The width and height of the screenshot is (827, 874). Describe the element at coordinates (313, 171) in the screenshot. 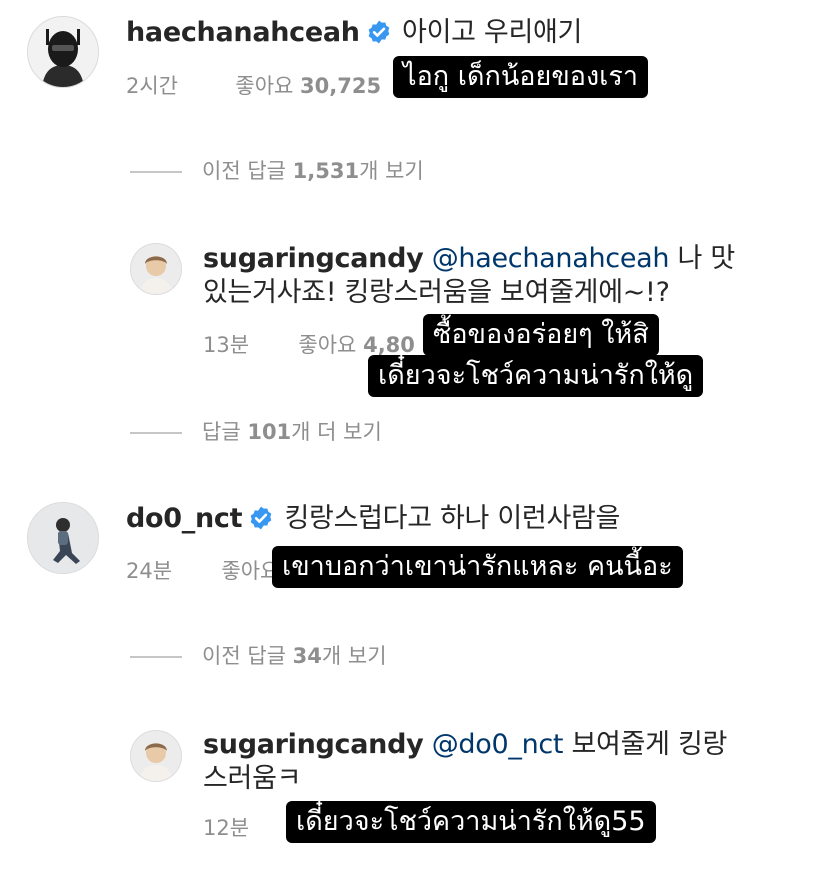

I see `view-replies-button: 이전 답글 1,531개 보기` at that location.